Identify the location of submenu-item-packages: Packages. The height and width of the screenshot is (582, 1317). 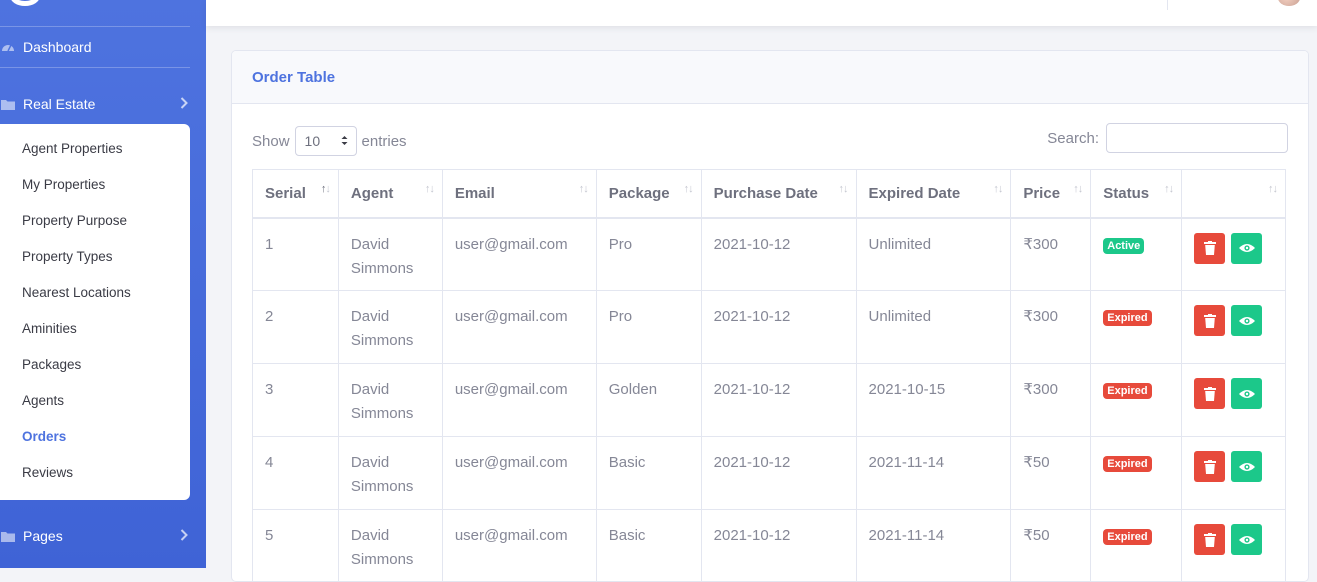
(51, 364).